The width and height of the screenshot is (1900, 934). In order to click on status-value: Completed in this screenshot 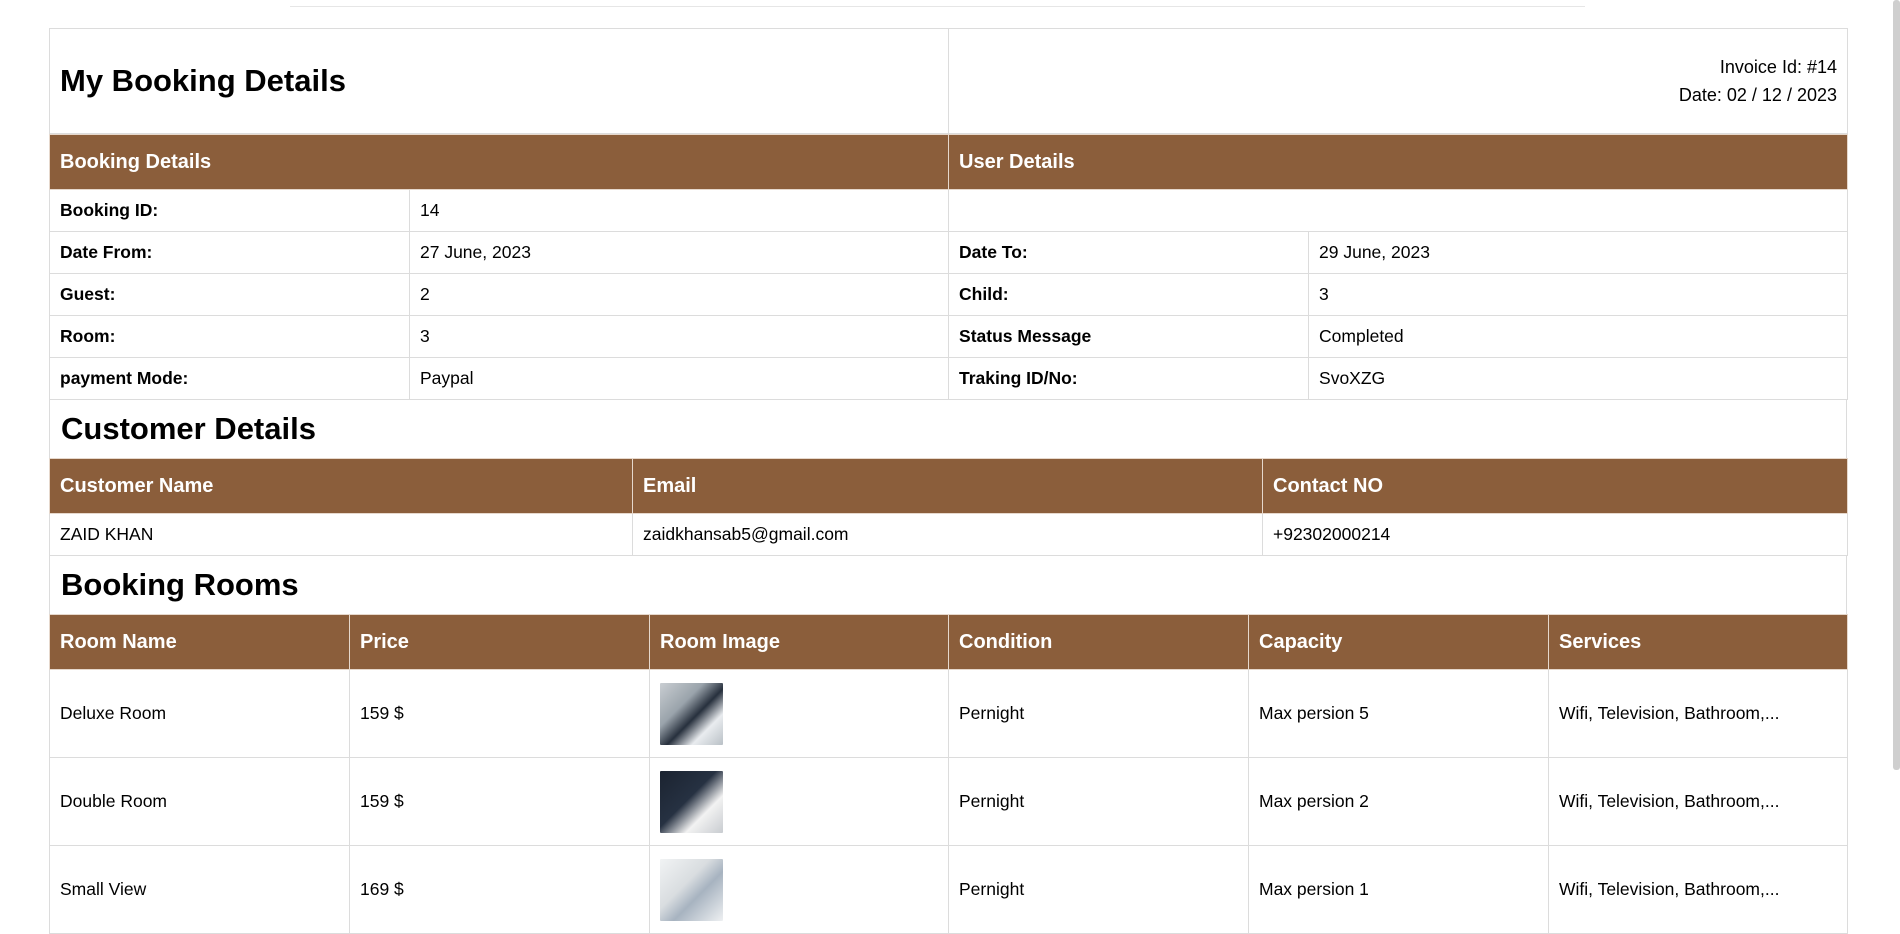, I will do `click(1578, 336)`.